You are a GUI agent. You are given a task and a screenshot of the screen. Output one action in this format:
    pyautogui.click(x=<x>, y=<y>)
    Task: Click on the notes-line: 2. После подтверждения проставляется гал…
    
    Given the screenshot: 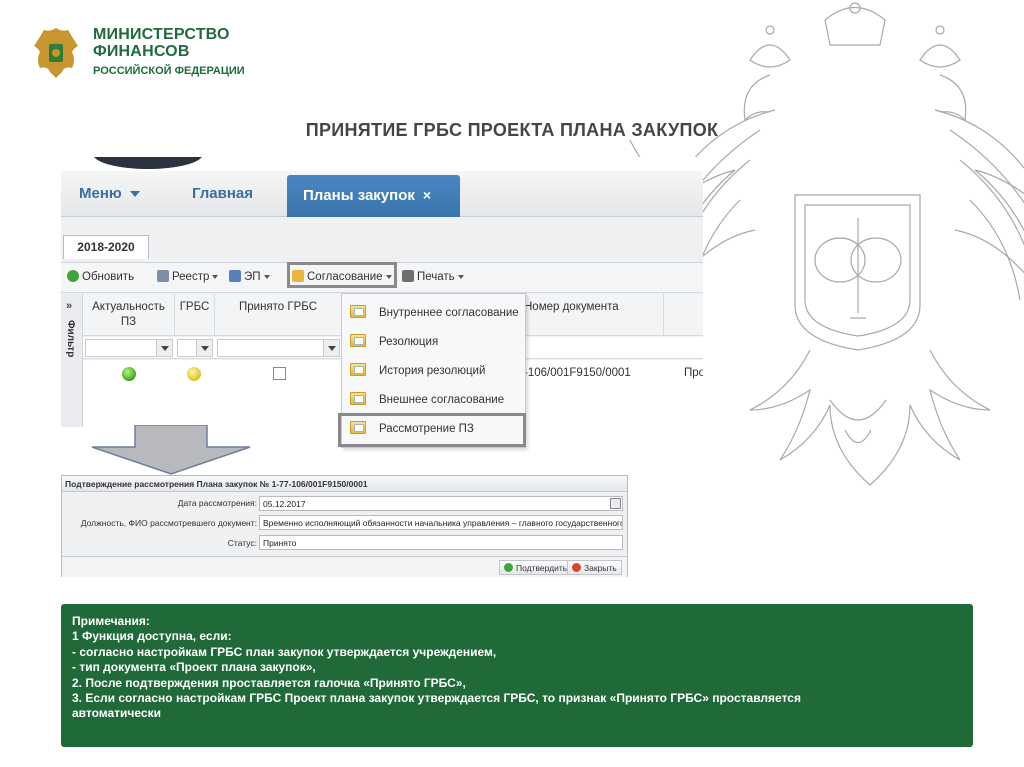 What is the action you would take?
    pyautogui.click(x=269, y=682)
    